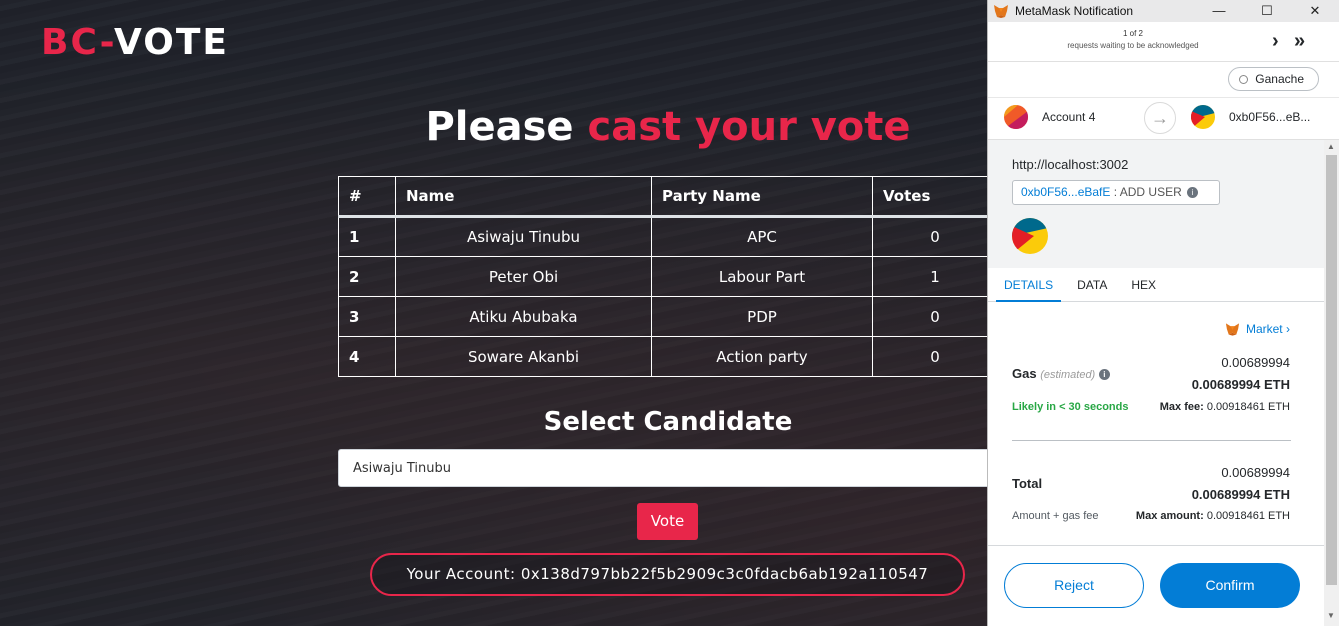 The height and width of the screenshot is (626, 1339). What do you see at coordinates (667, 521) in the screenshot?
I see `vote-button: Vote` at bounding box center [667, 521].